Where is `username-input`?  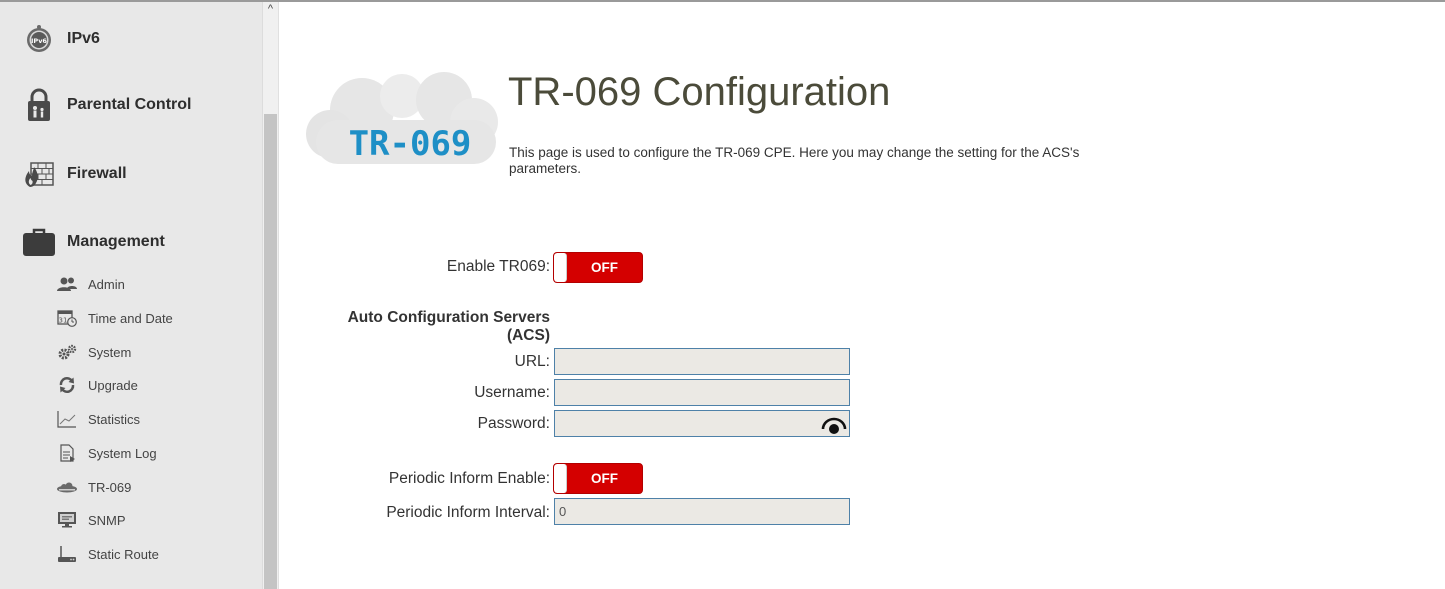 username-input is located at coordinates (702, 392).